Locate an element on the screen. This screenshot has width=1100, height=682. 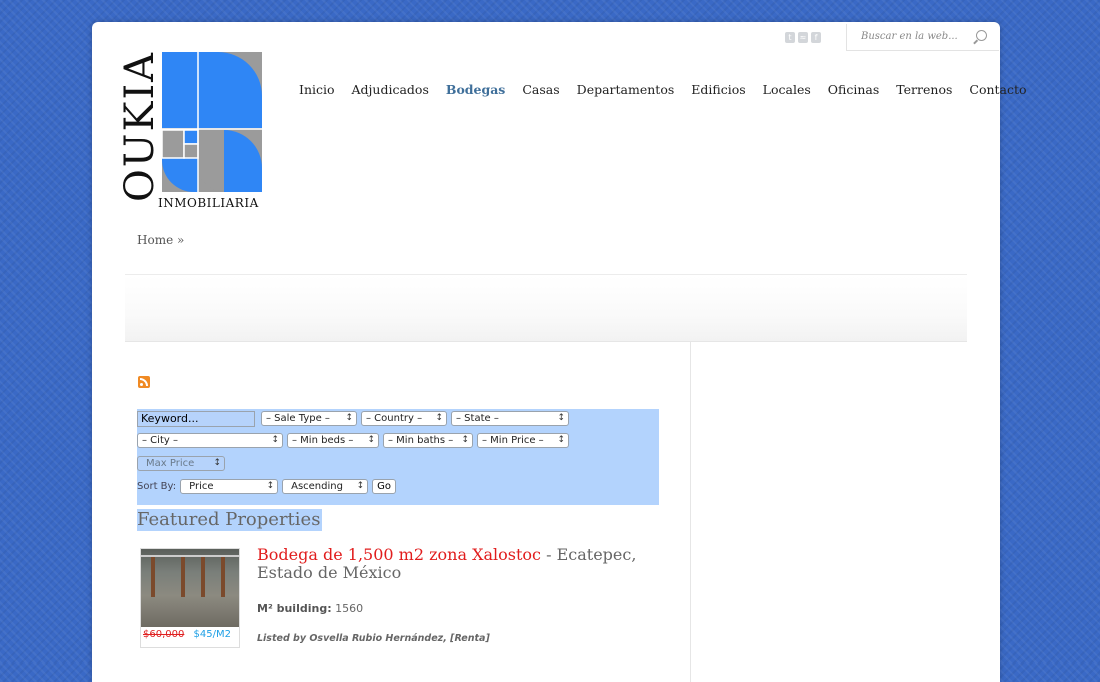
country-select: – Country – is located at coordinates (404, 418).